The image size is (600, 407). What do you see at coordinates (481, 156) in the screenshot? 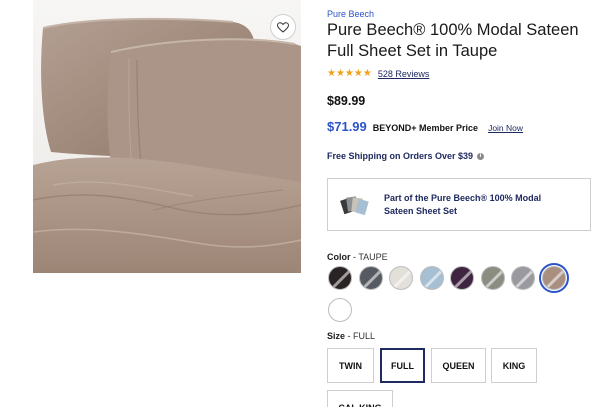
I see `info-icon: i` at bounding box center [481, 156].